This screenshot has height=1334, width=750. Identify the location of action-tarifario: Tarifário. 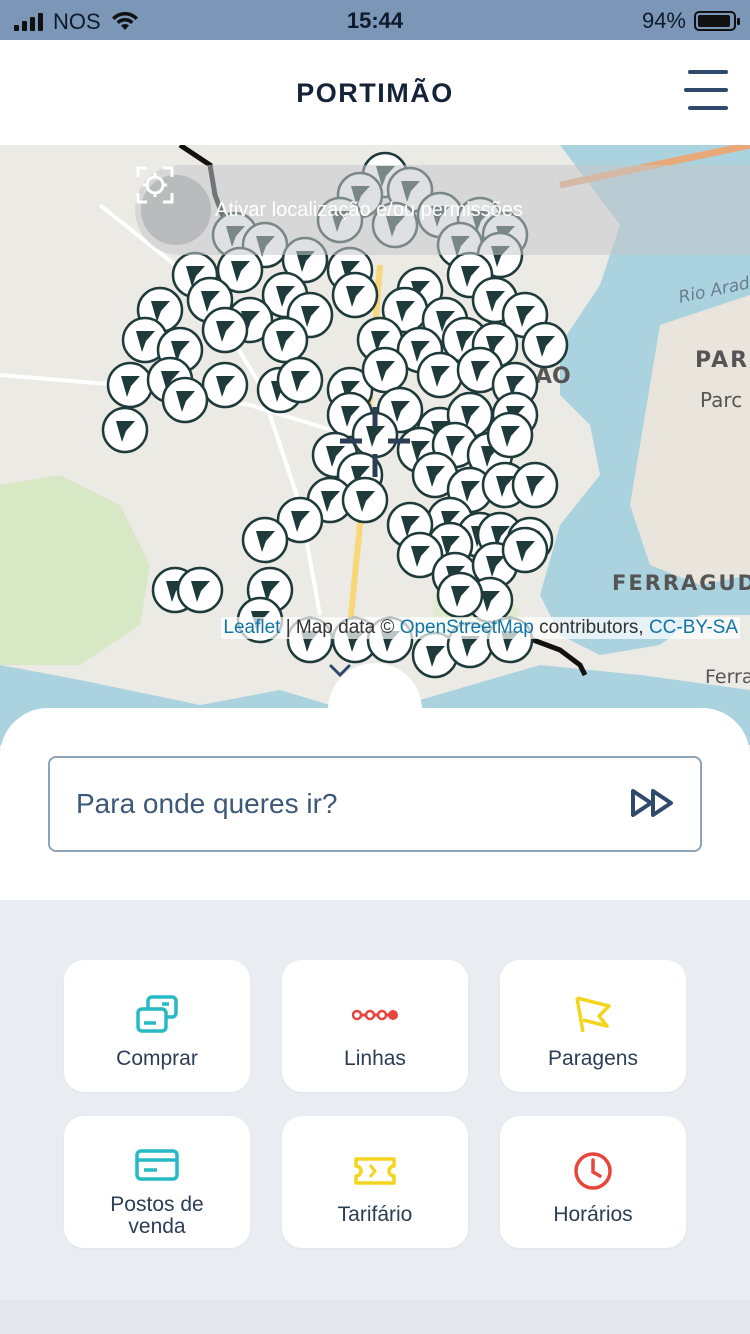
(375, 1182).